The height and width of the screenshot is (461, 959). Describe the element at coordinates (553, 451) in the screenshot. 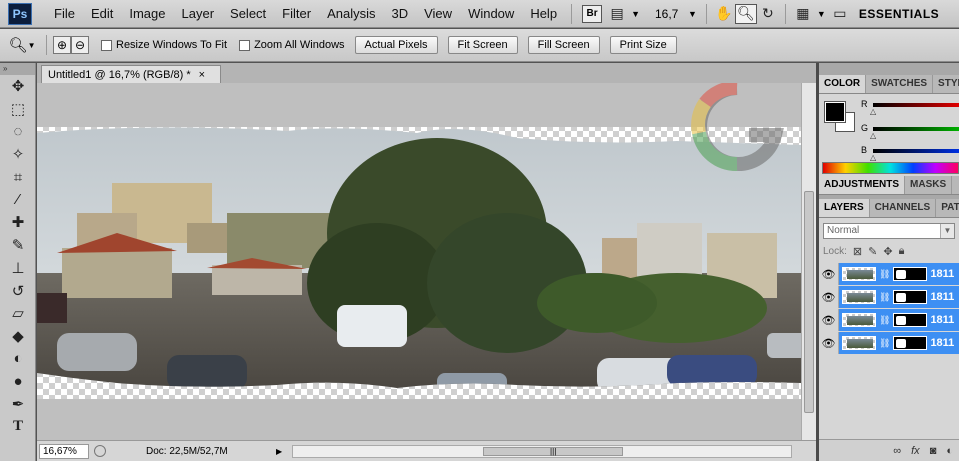

I see `horizontal-scroll-thumb: |||` at that location.